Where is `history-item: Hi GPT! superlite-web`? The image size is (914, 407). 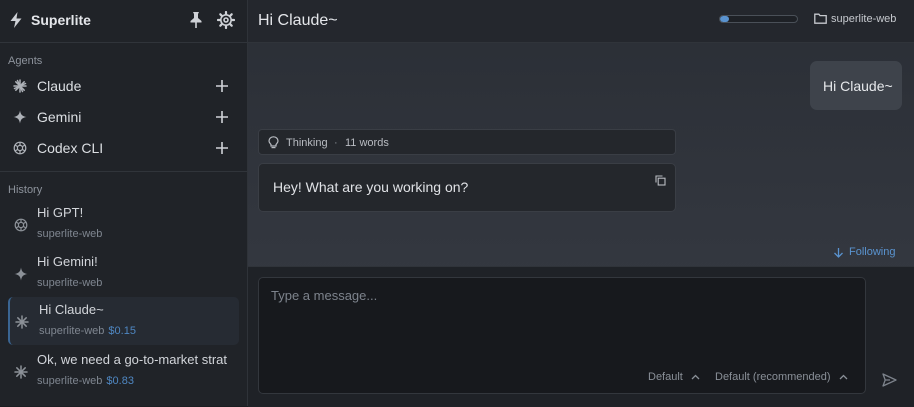 history-item: Hi GPT! superlite-web is located at coordinates (123, 224).